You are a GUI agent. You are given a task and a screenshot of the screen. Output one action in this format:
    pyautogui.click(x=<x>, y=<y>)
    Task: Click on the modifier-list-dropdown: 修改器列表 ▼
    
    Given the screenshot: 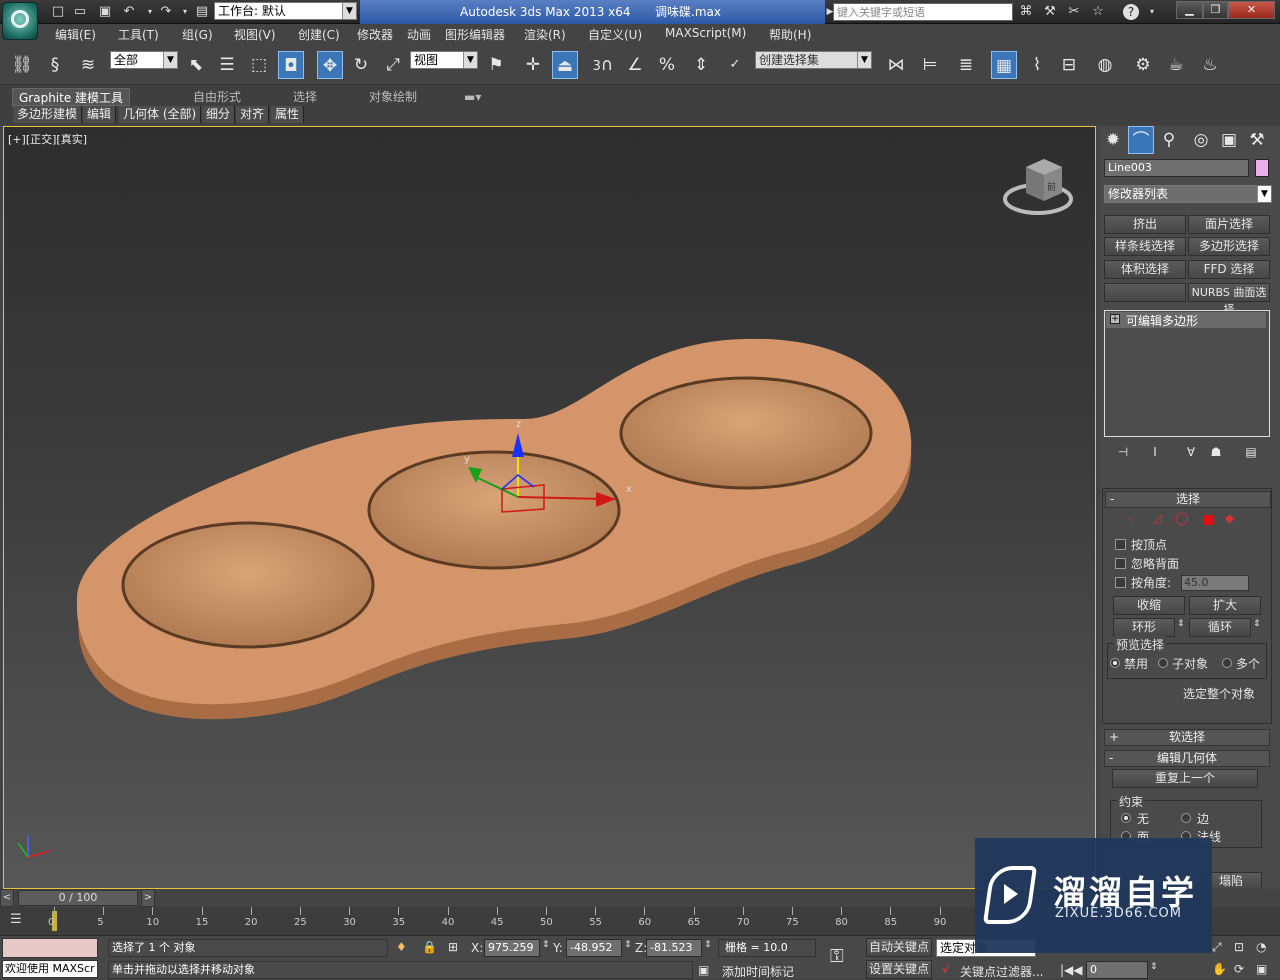 What is the action you would take?
    pyautogui.click(x=1188, y=194)
    